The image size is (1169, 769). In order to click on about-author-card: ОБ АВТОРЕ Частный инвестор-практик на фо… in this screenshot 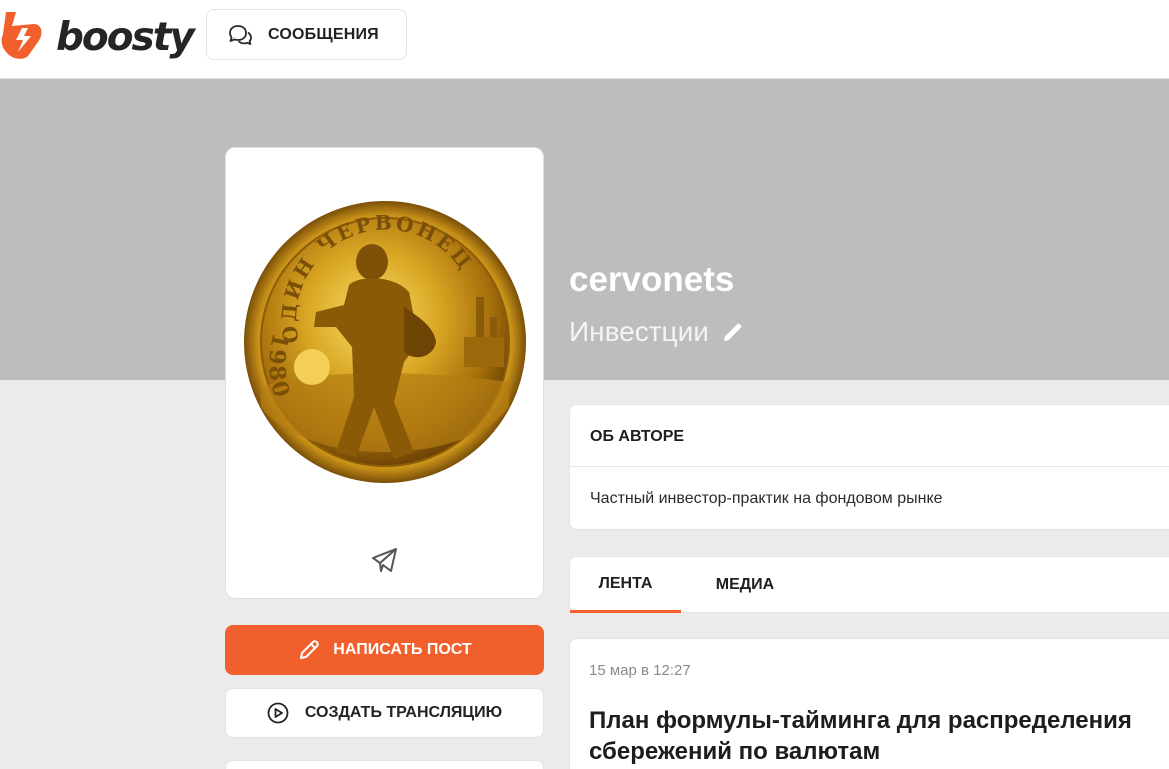, I will do `click(869, 467)`.